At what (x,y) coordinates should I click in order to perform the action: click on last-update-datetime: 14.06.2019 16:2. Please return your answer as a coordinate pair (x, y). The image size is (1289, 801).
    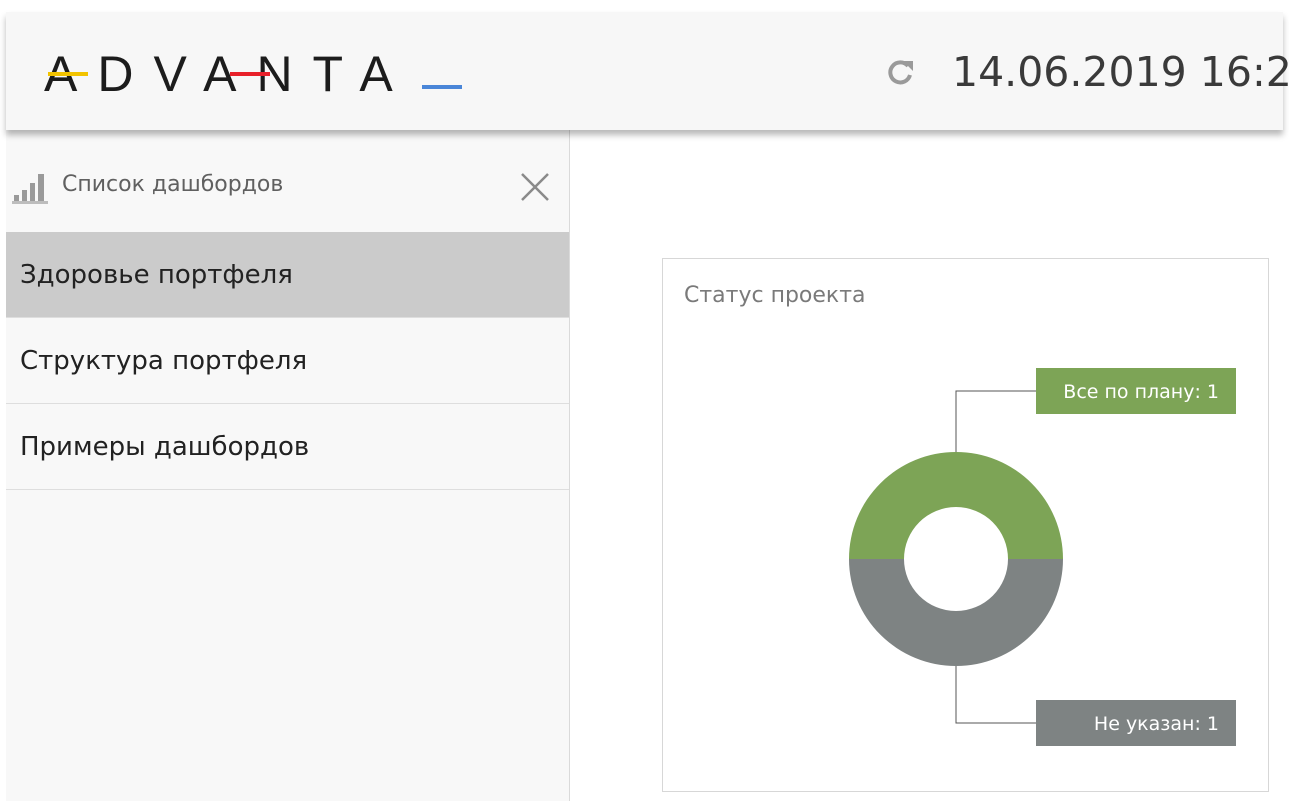
    Looking at the image, I should click on (1120, 72).